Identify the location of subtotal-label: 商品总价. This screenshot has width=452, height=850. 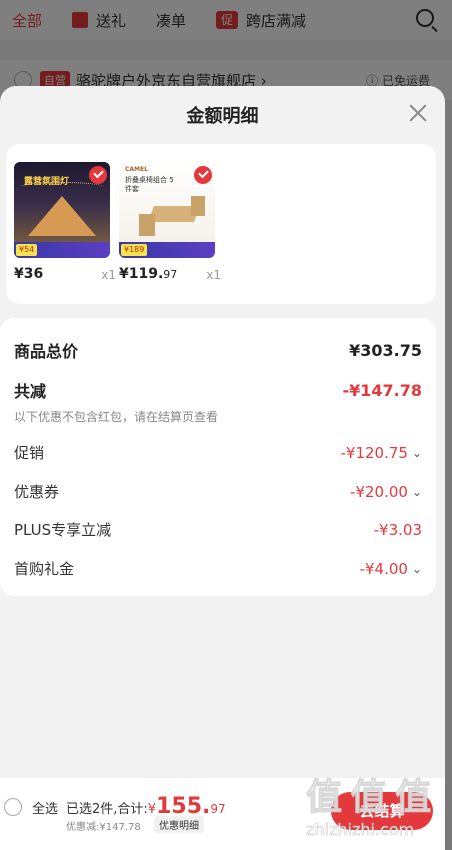
(46, 351).